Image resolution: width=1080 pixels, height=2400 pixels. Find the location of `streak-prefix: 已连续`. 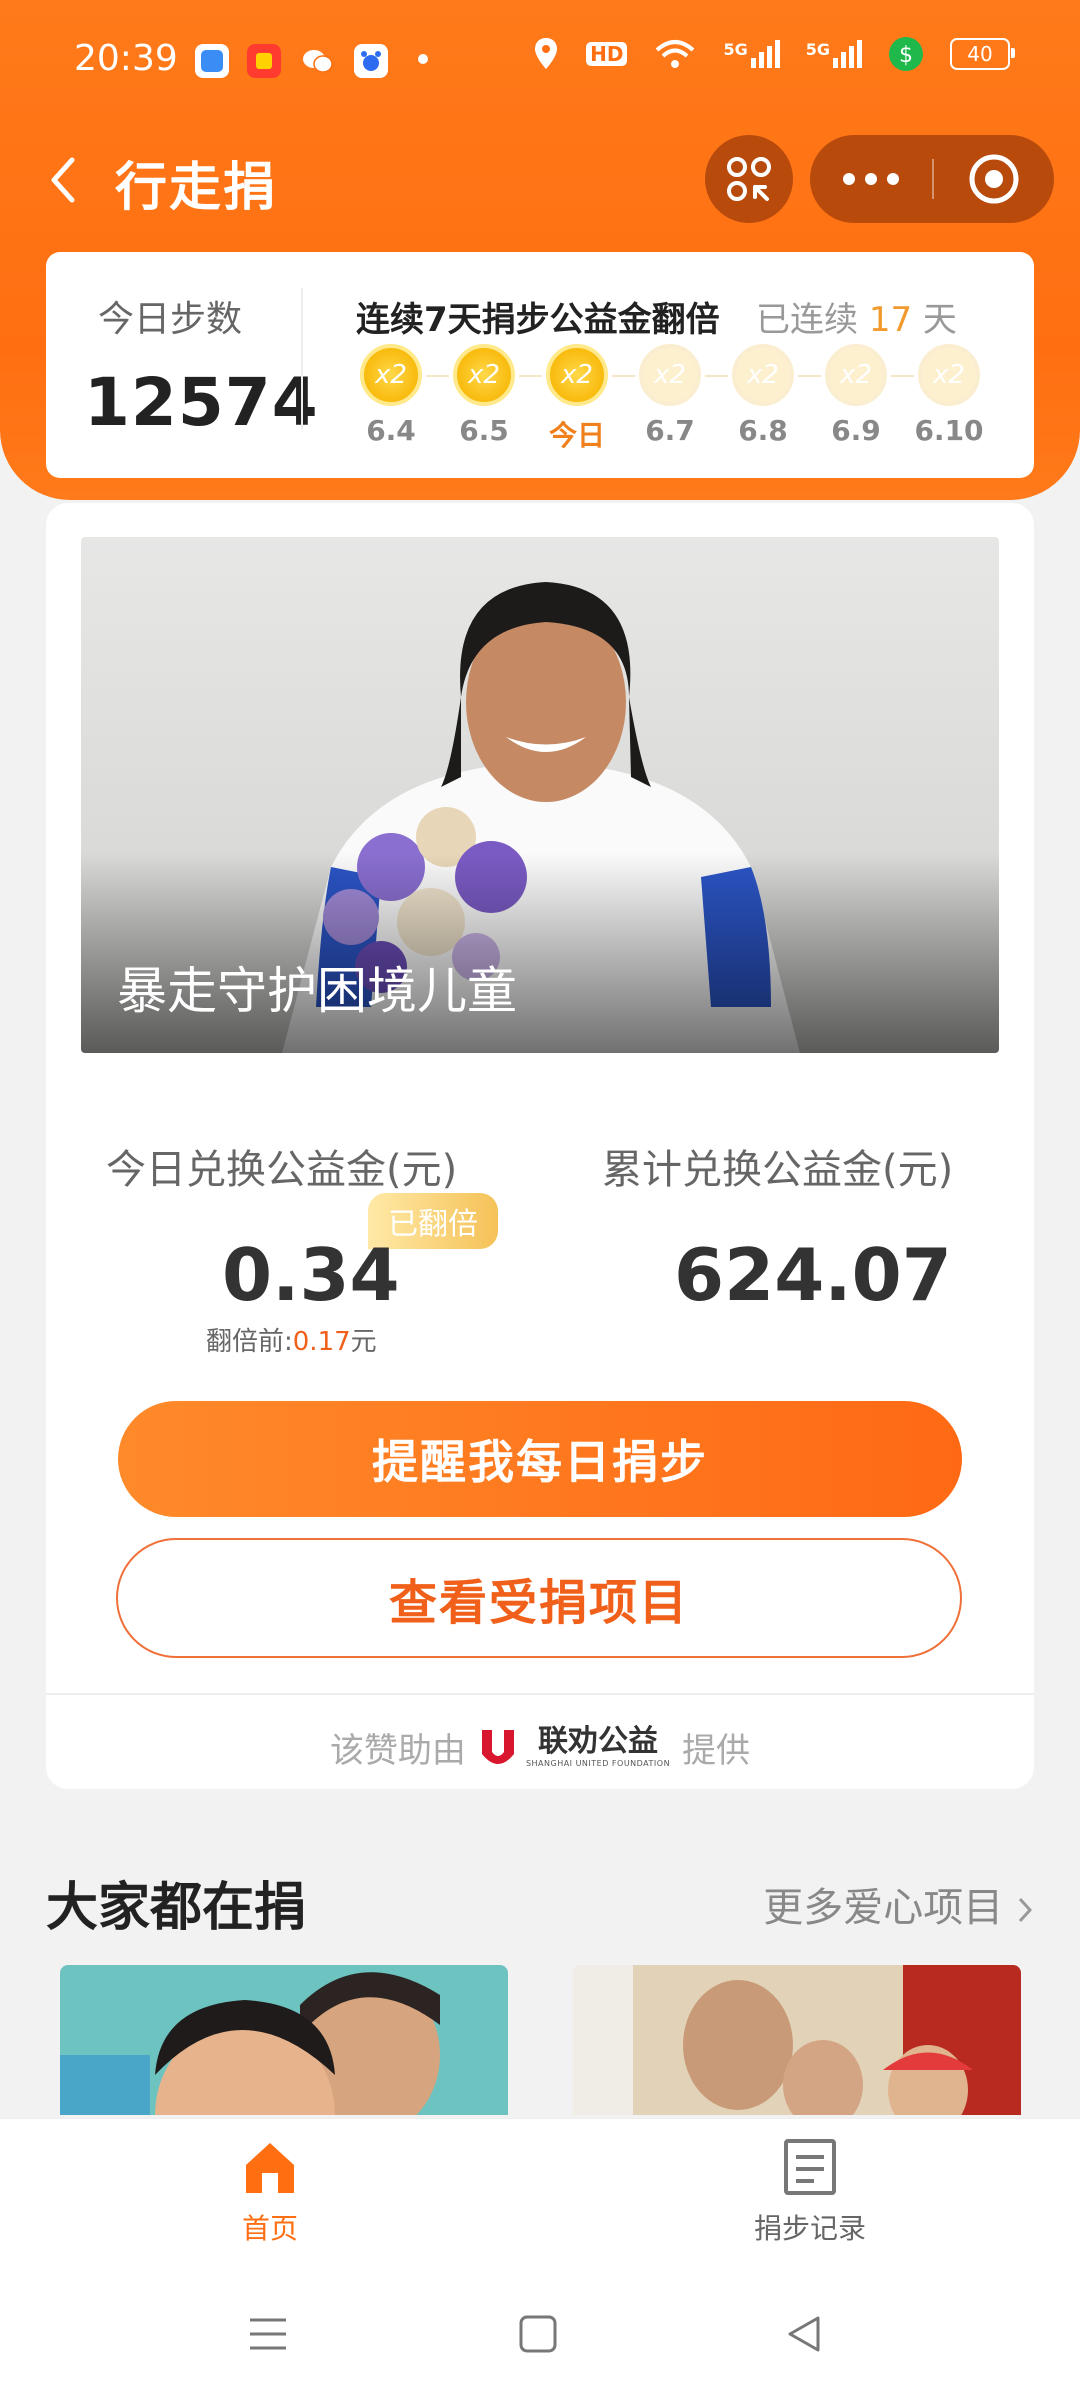

streak-prefix: 已连续 is located at coordinates (807, 320).